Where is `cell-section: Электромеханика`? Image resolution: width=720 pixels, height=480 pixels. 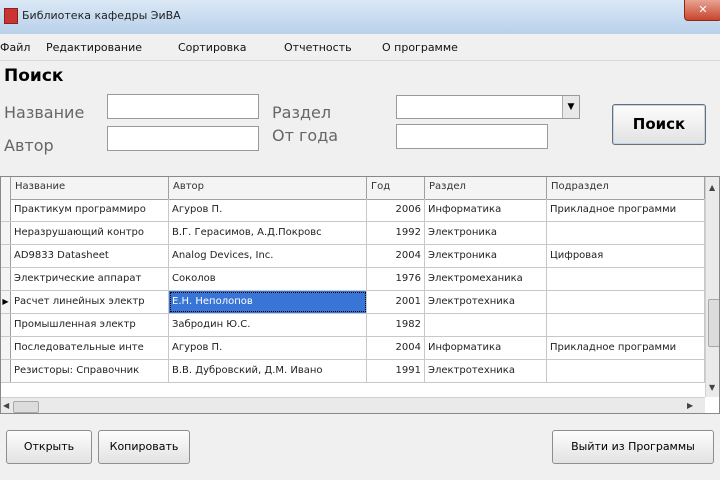 cell-section: Электромеханика is located at coordinates (486, 279).